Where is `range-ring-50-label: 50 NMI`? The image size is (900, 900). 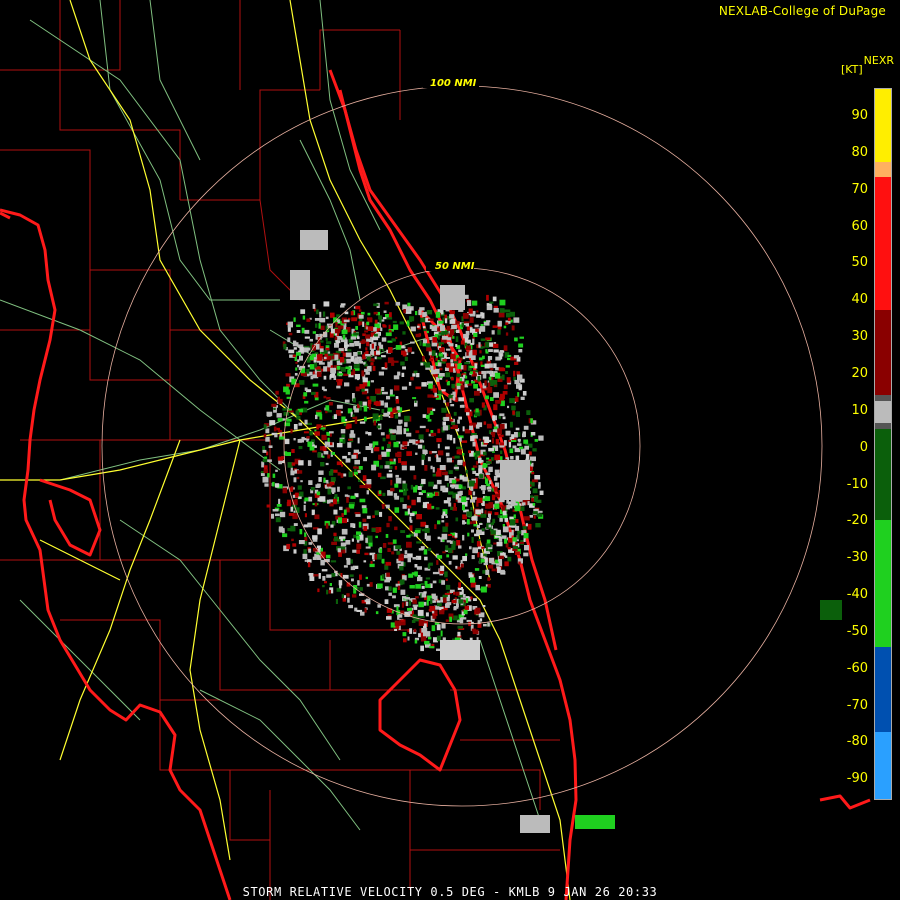 range-ring-50-label: 50 NMI is located at coordinates (455, 266).